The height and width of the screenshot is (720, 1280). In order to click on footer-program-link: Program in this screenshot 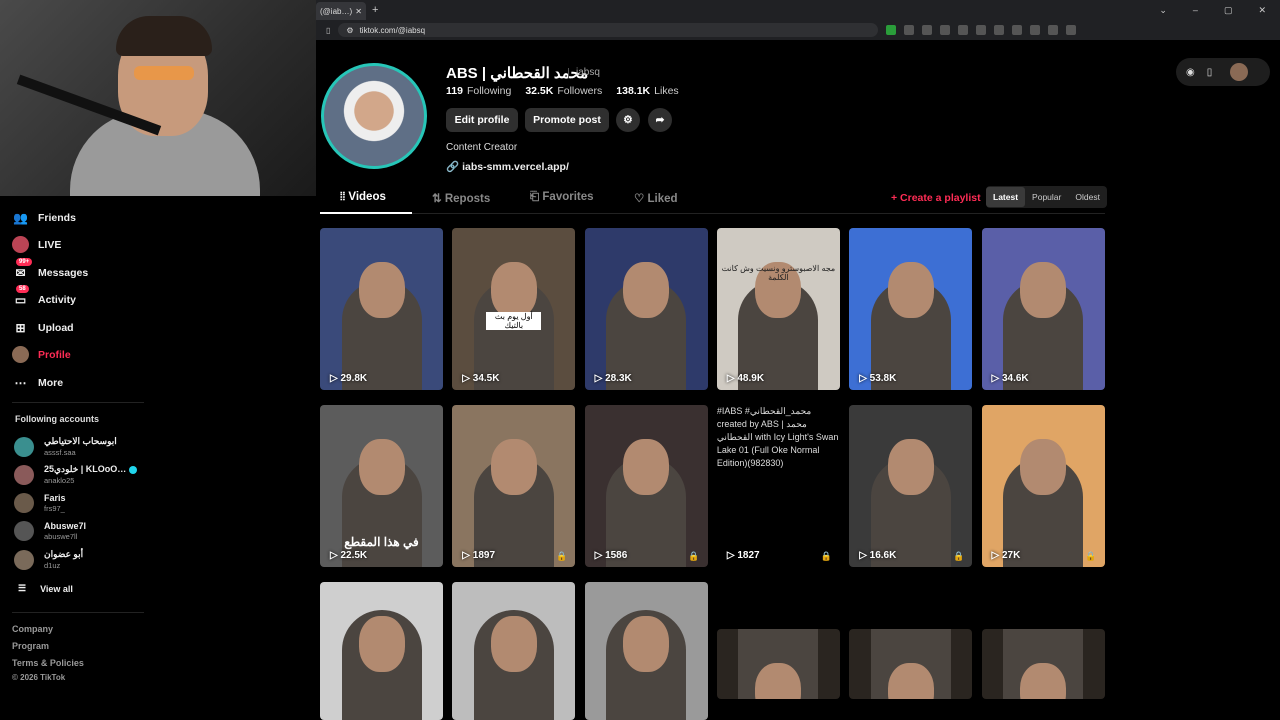, I will do `click(30, 646)`.